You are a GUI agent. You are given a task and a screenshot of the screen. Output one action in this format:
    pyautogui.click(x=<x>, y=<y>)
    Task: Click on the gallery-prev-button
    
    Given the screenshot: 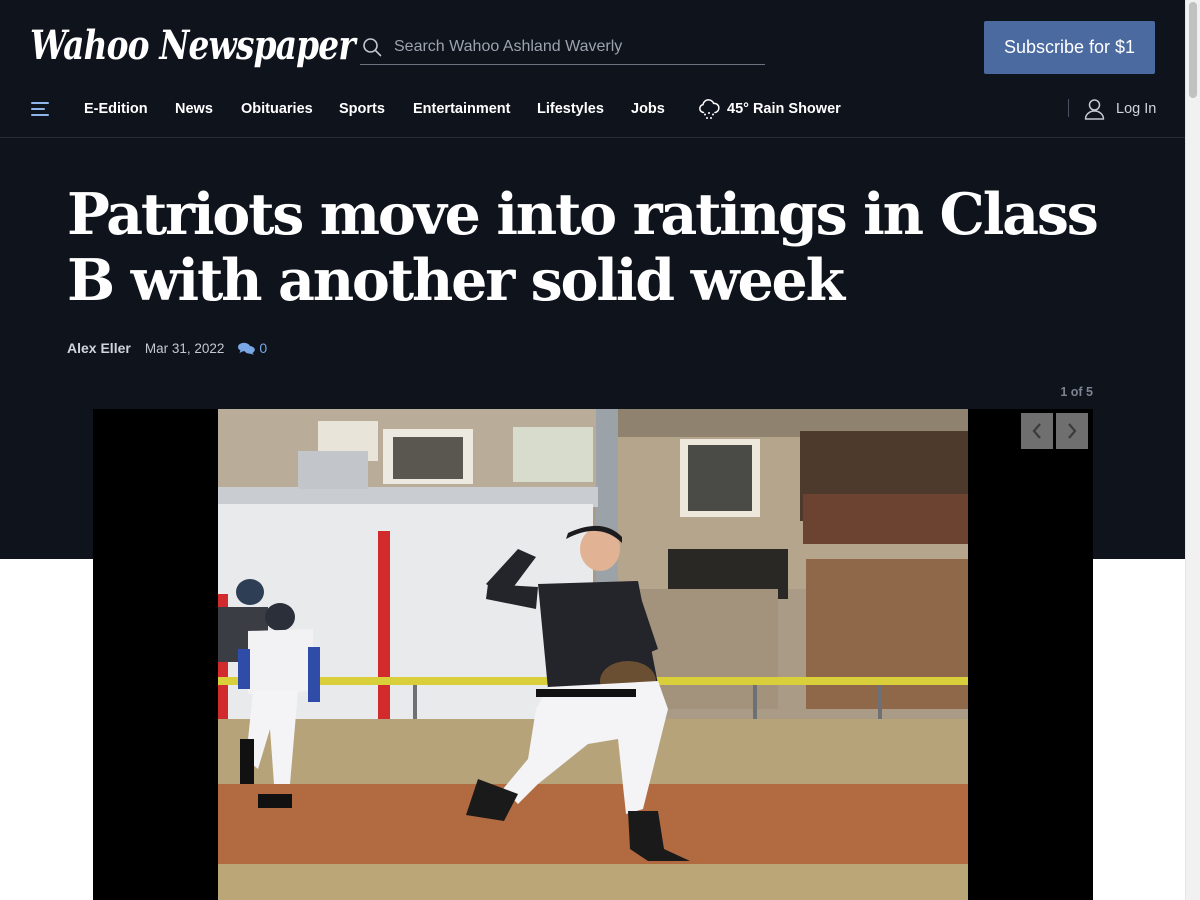 What is the action you would take?
    pyautogui.click(x=1037, y=431)
    